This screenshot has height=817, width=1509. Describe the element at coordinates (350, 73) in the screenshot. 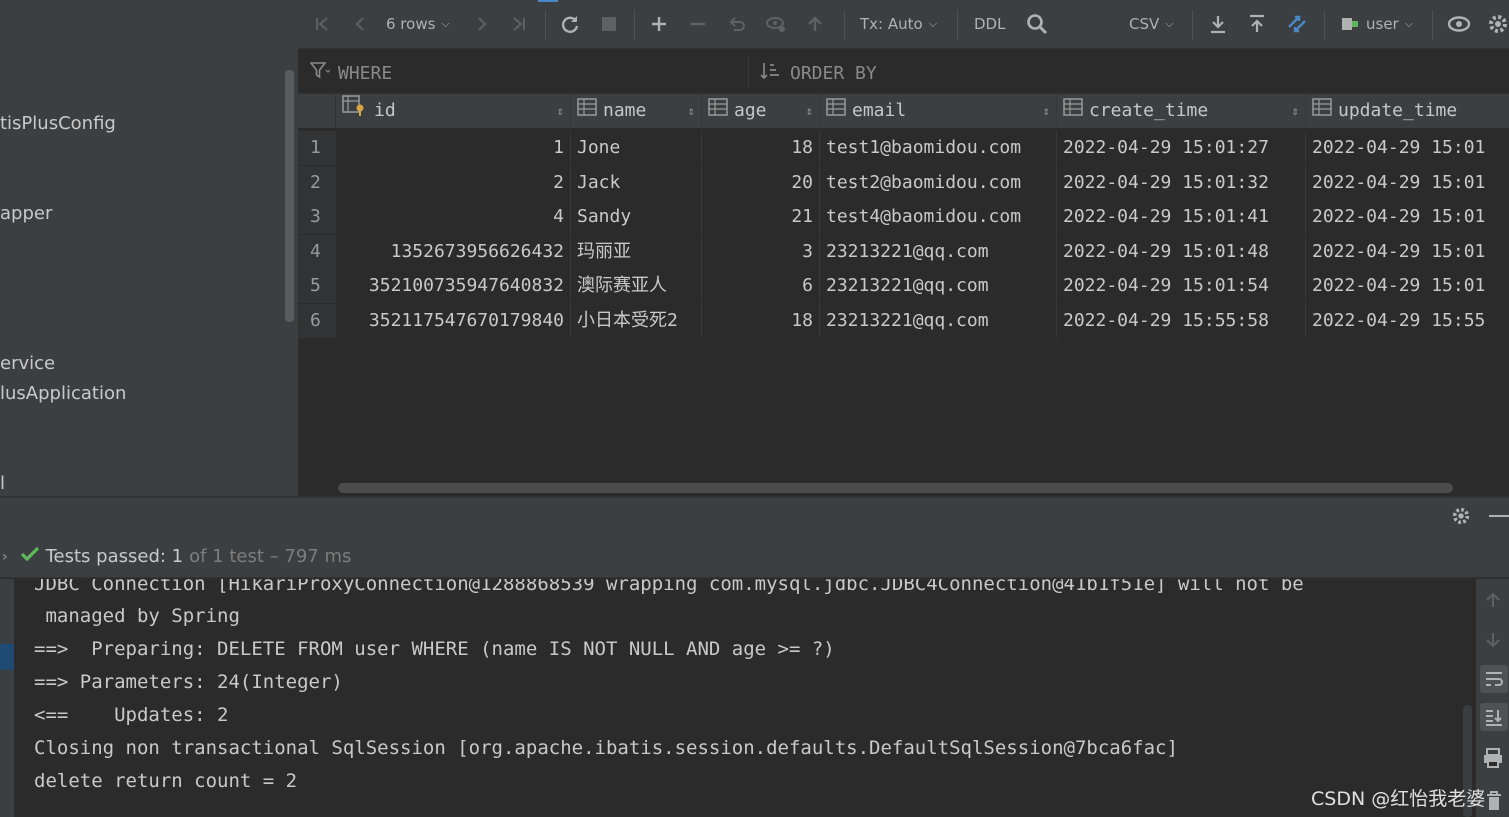

I see `where-filter-field: WHERE` at that location.